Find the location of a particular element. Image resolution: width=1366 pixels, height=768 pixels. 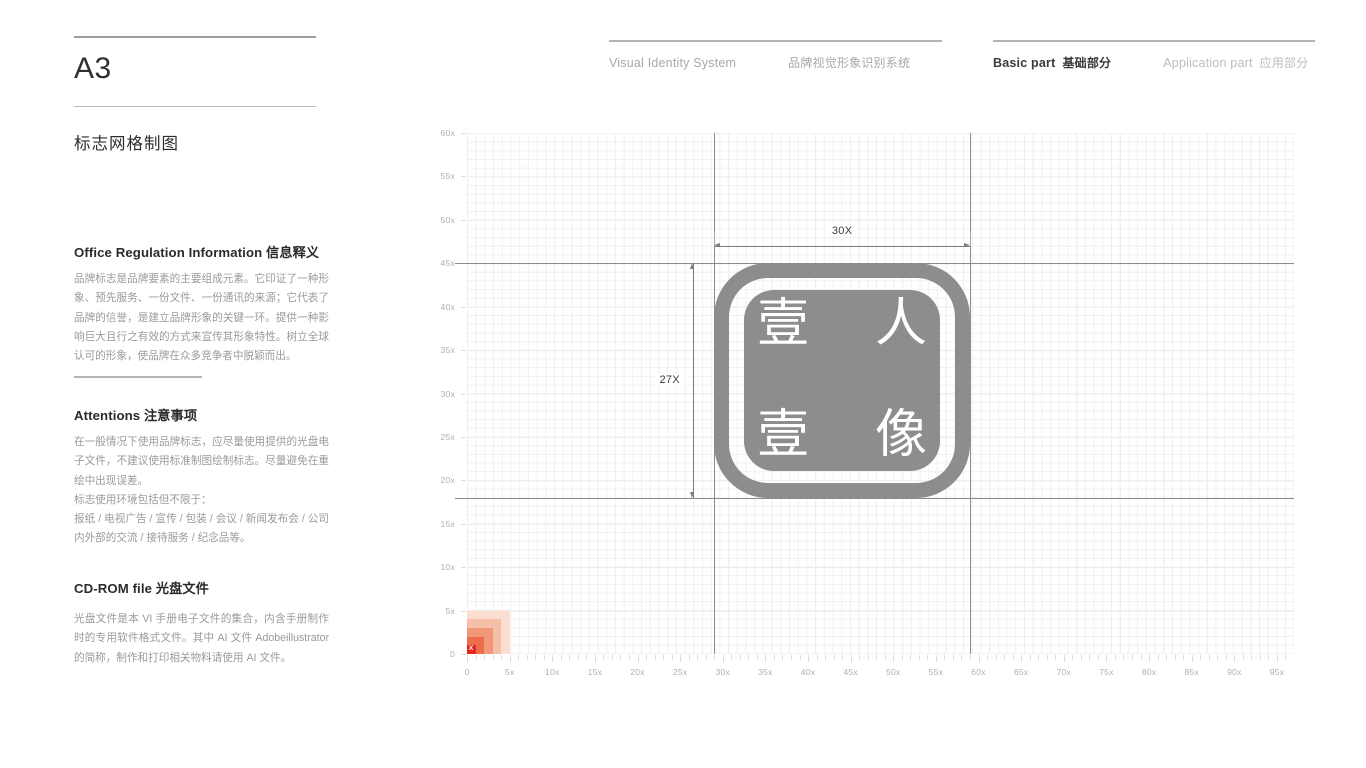

x-axis-tick-label: 20x is located at coordinates (637, 672).